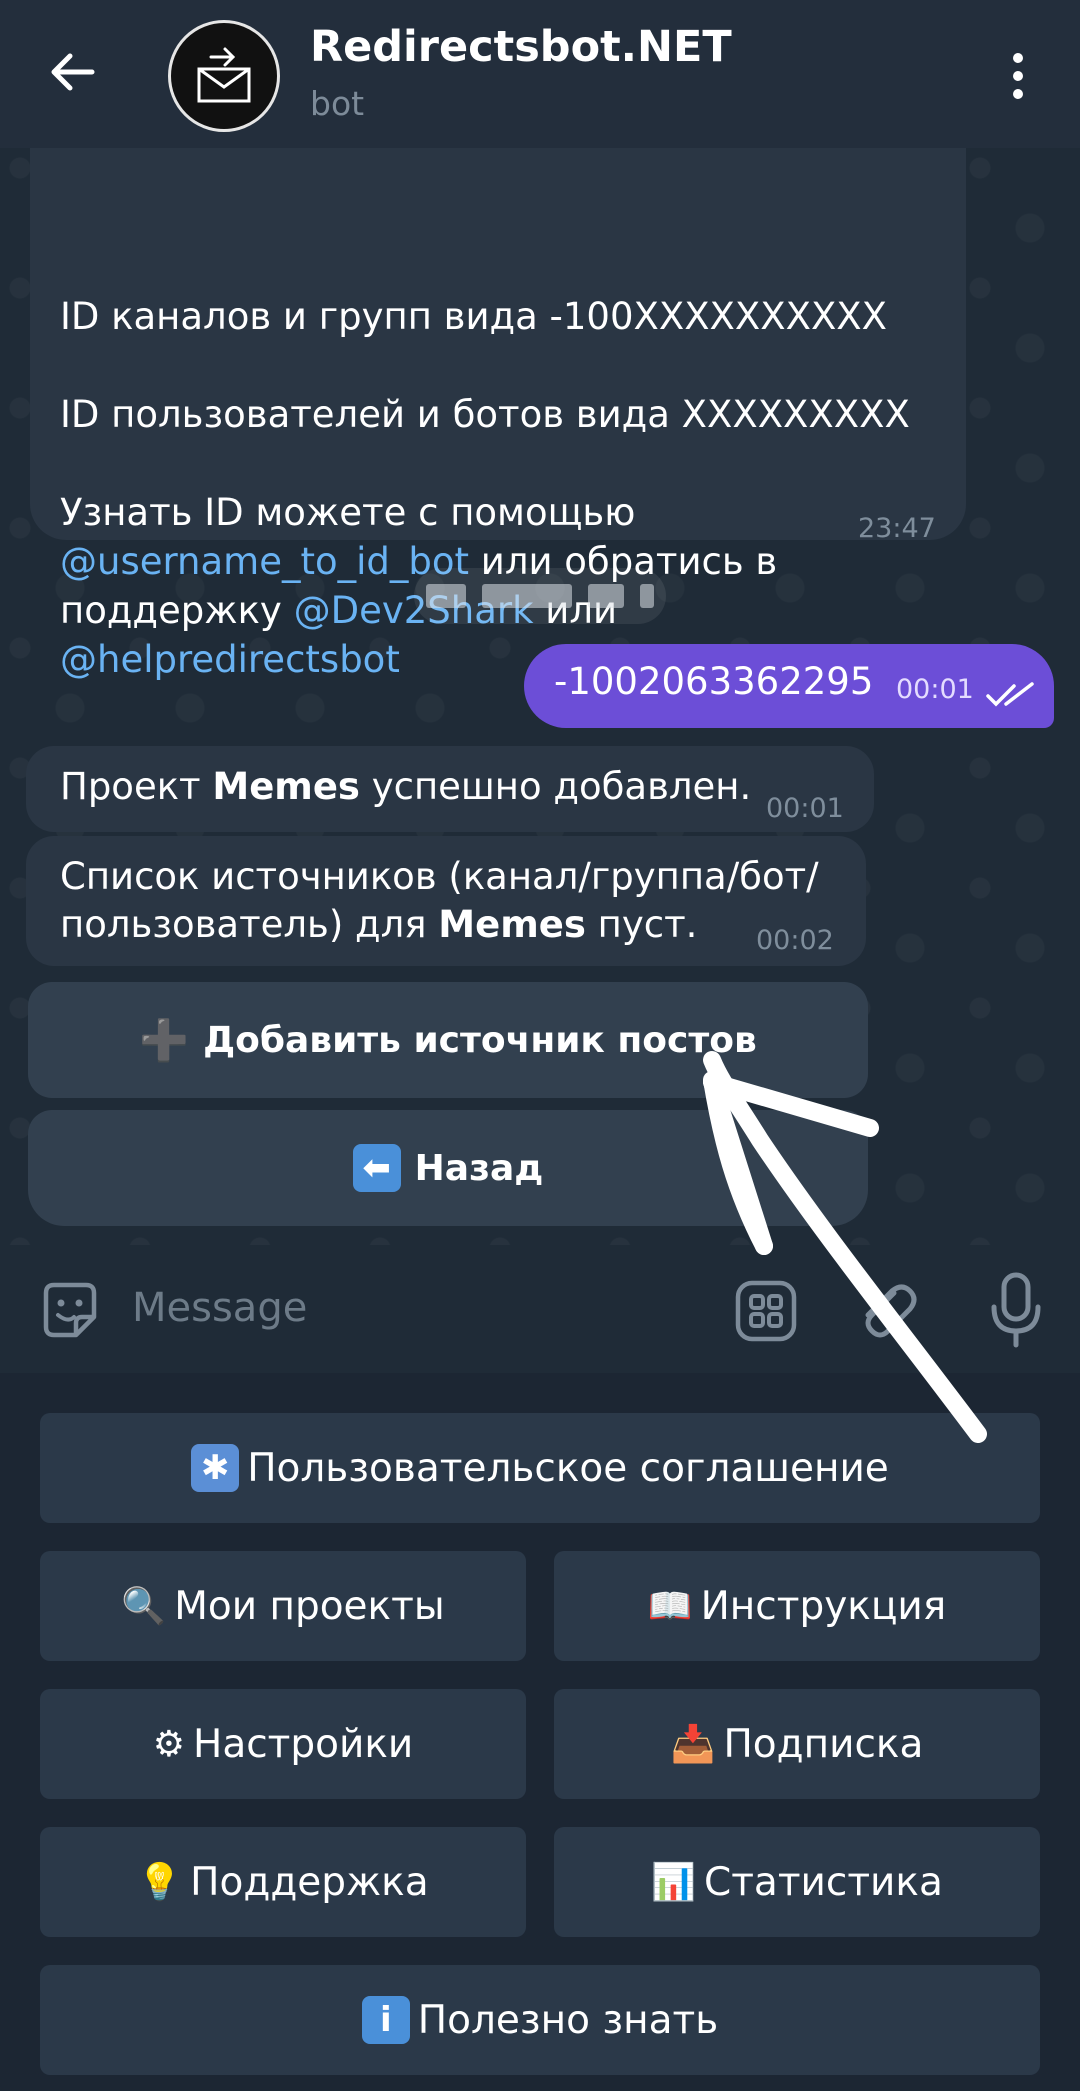 This screenshot has height=2091, width=1080. I want to click on outgoing-message: -1002063362295 00:01, so click(789, 686).